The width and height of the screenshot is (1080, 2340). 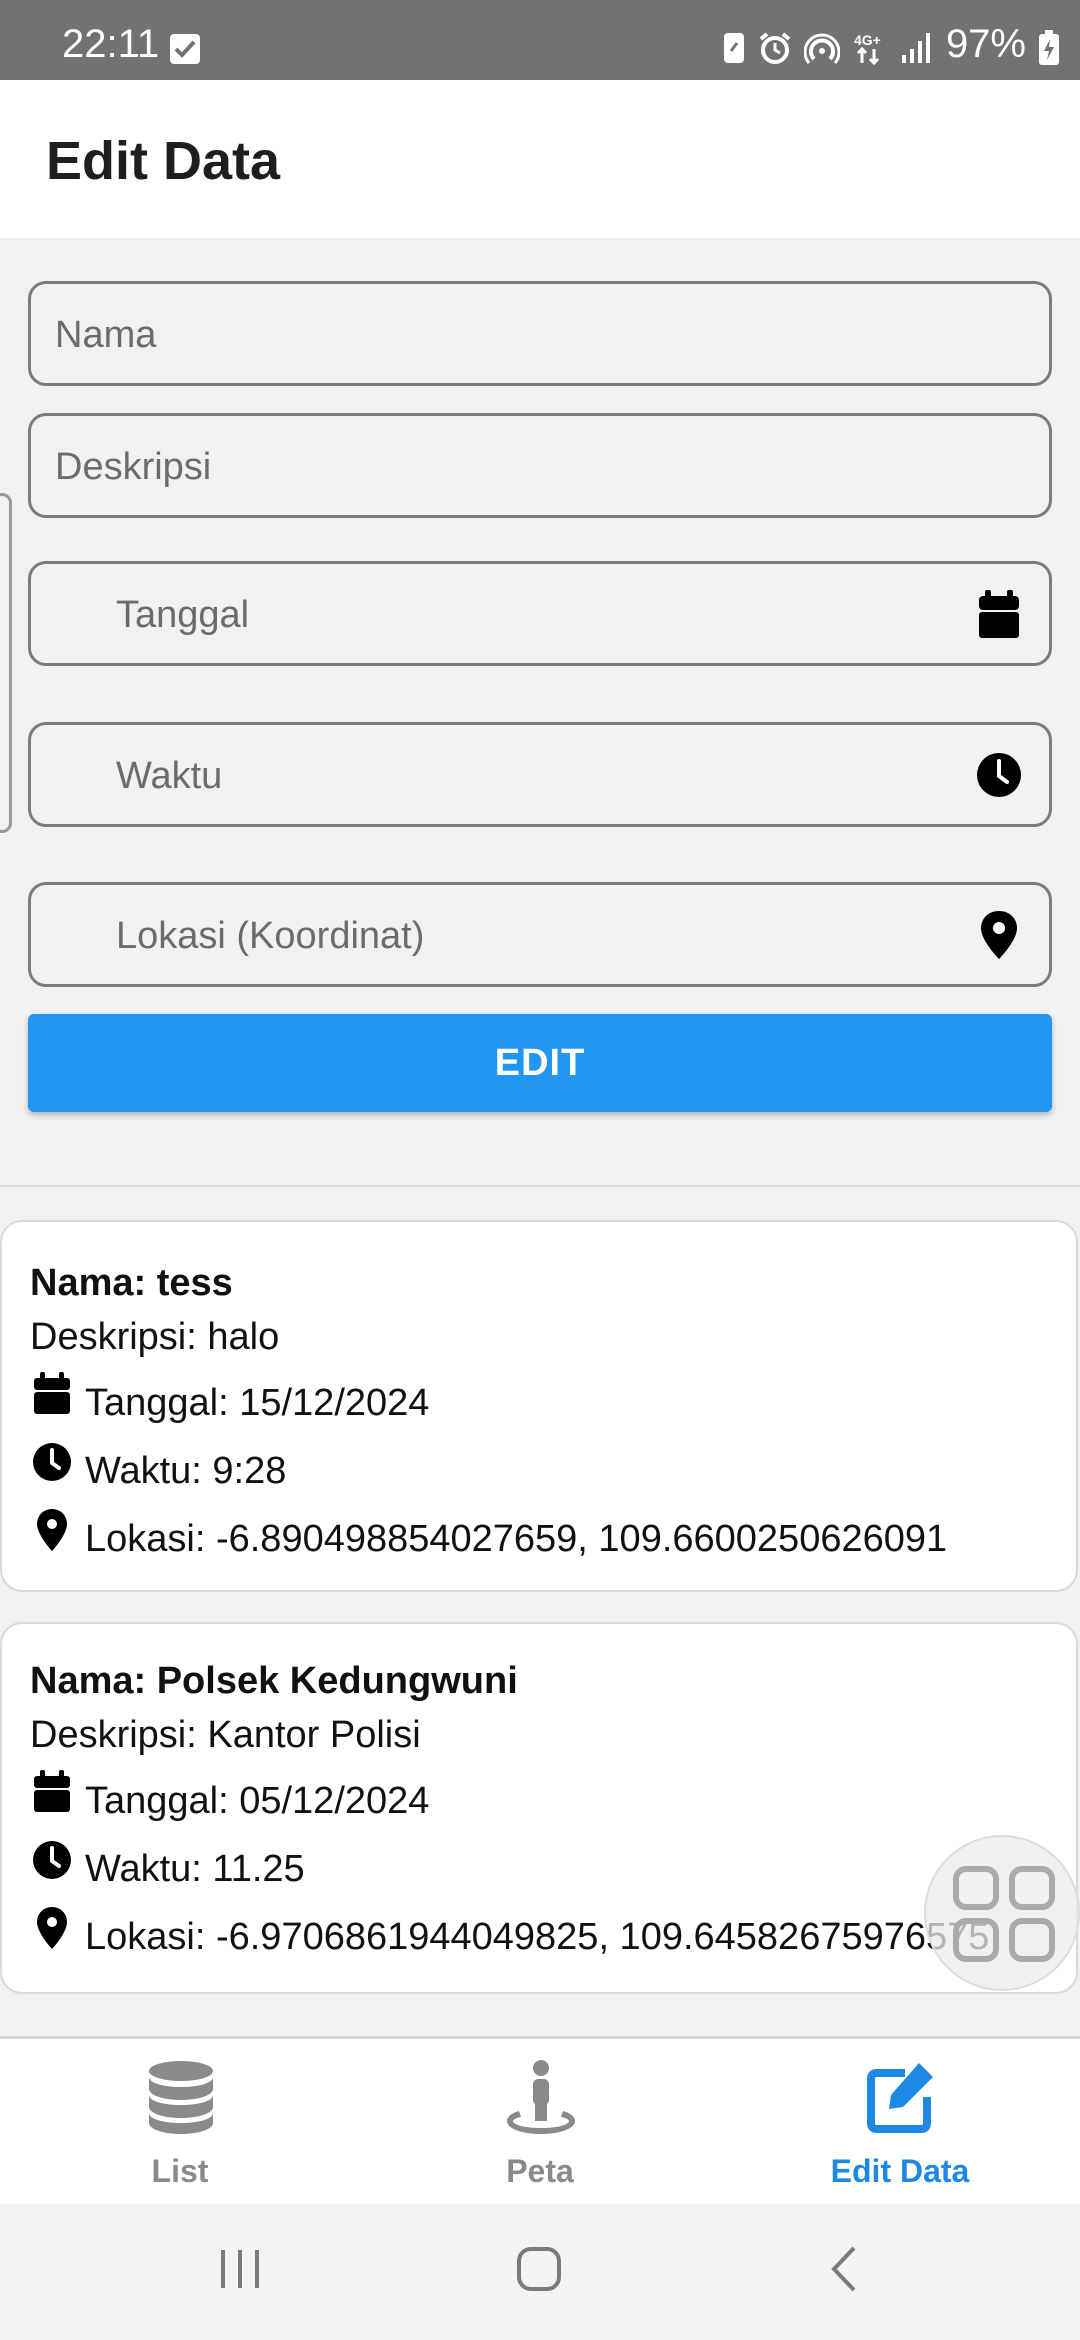 What do you see at coordinates (257, 1403) in the screenshot?
I see `item-tanggal: Tanggal: 15/12/2024` at bounding box center [257, 1403].